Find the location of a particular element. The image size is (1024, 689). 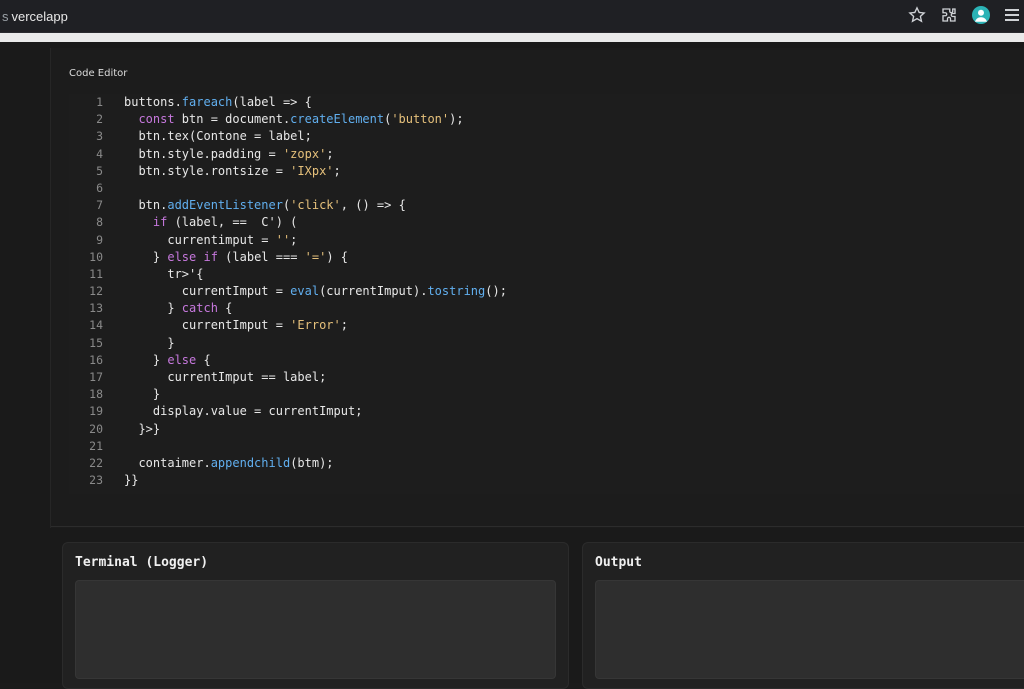

code-line: 21 is located at coordinates (546, 446).